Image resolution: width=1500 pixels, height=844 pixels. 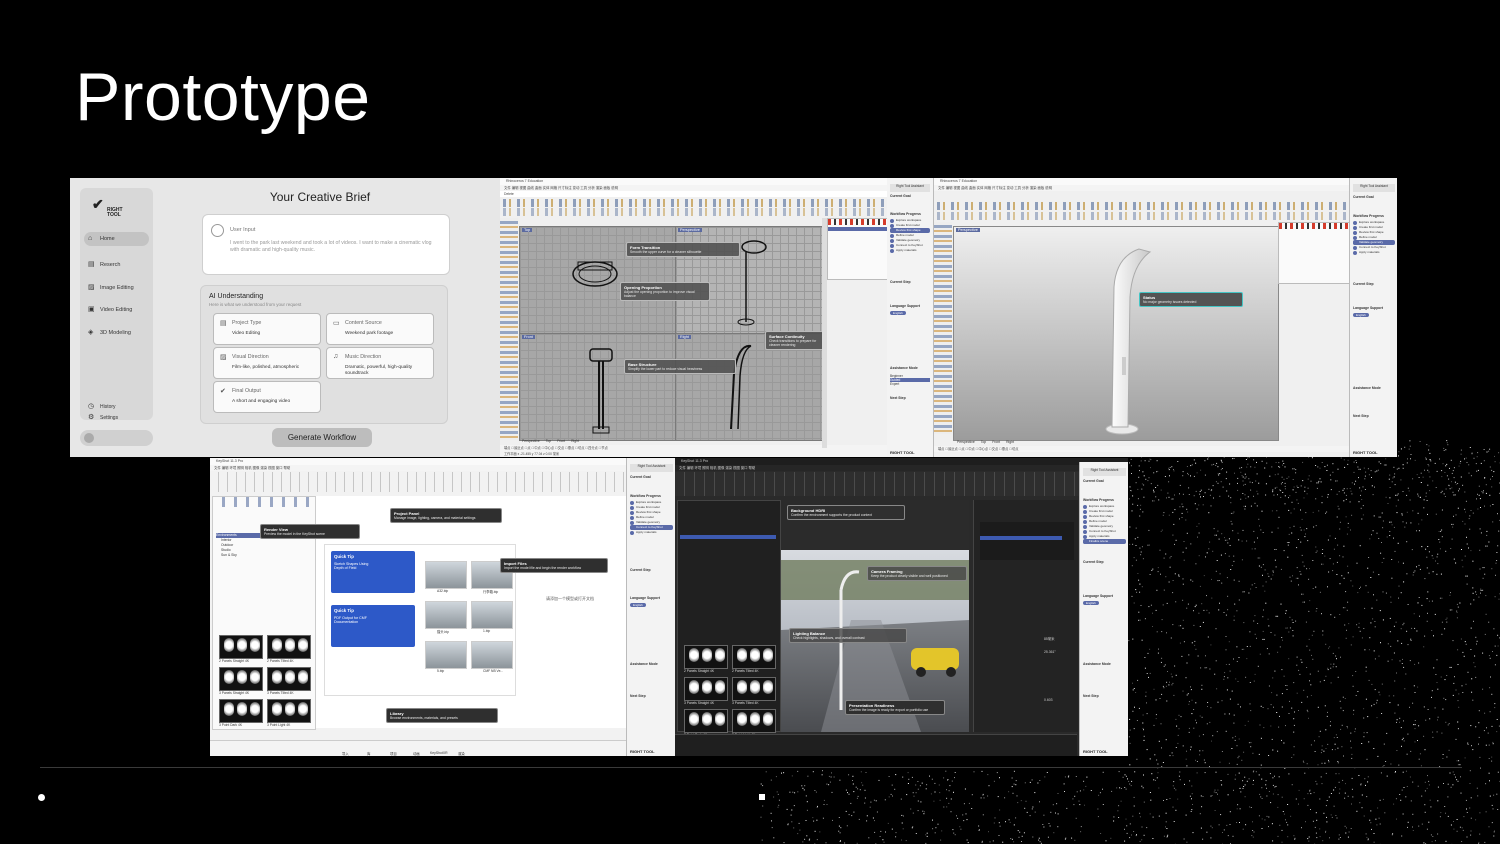 What do you see at coordinates (1116, 333) in the screenshot?
I see `viewport-perspective-render: Perspective` at bounding box center [1116, 333].